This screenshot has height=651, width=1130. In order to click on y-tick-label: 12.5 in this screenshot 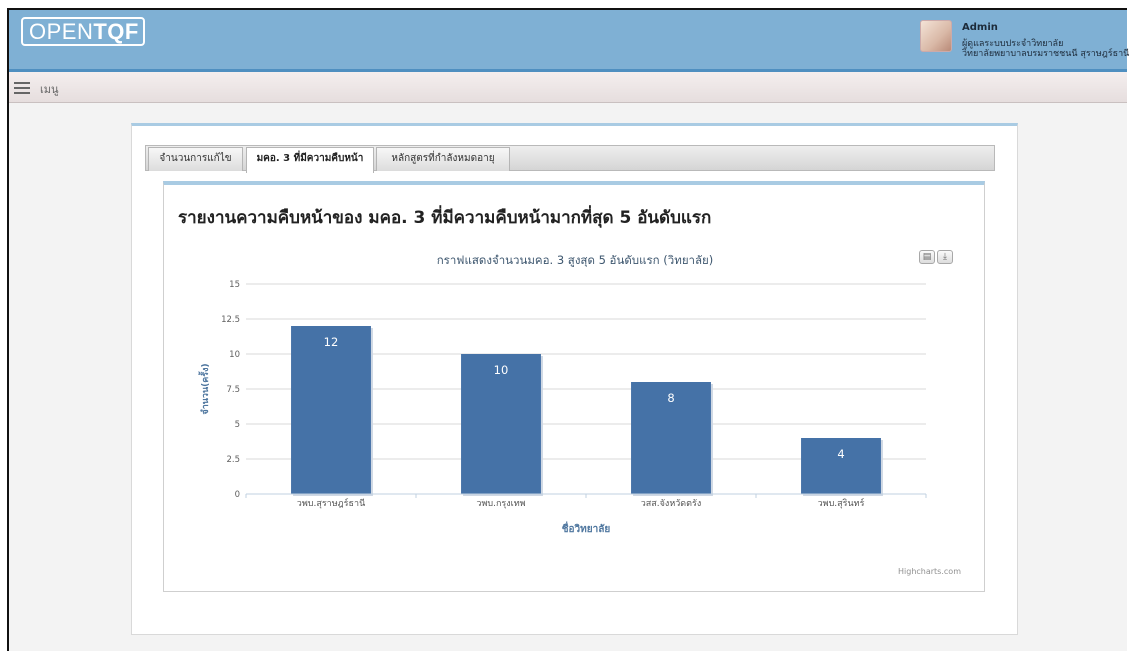, I will do `click(230, 320)`.